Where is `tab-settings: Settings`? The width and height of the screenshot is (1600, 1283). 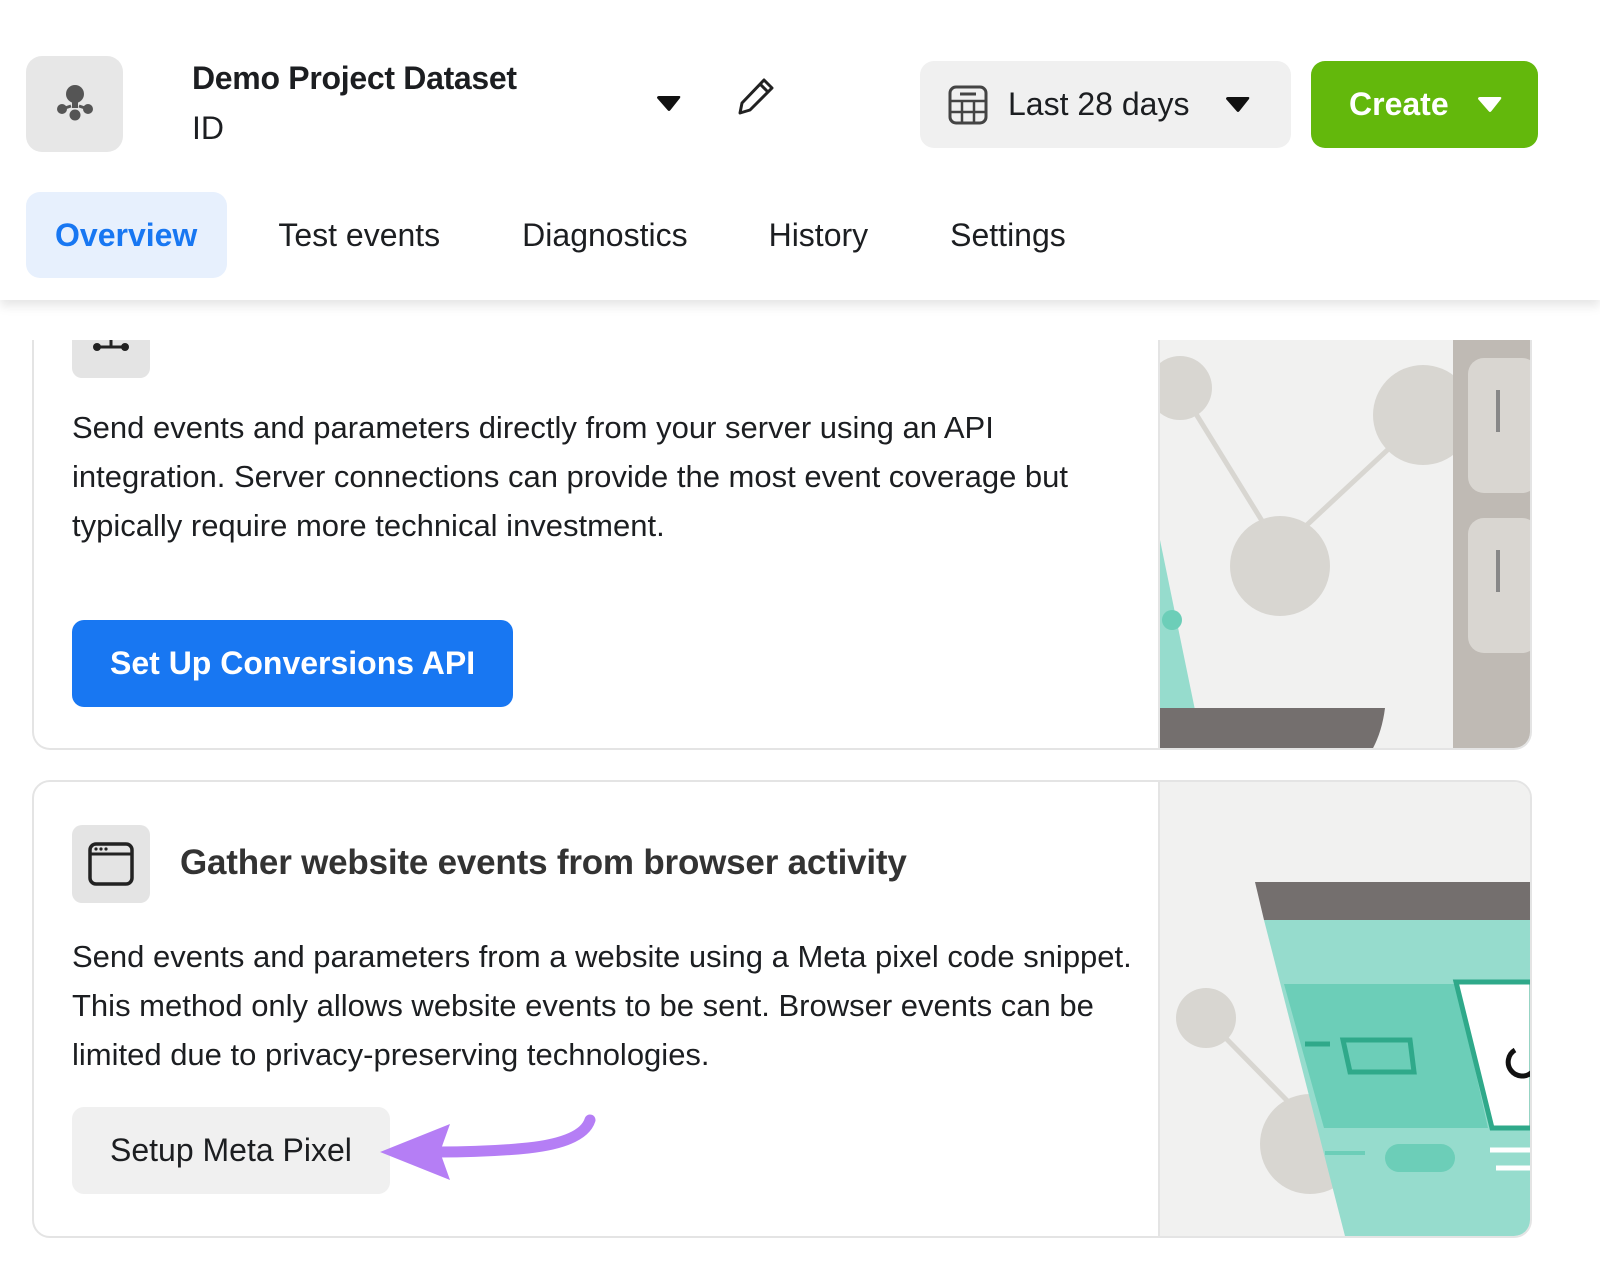 tab-settings: Settings is located at coordinates (1008, 235).